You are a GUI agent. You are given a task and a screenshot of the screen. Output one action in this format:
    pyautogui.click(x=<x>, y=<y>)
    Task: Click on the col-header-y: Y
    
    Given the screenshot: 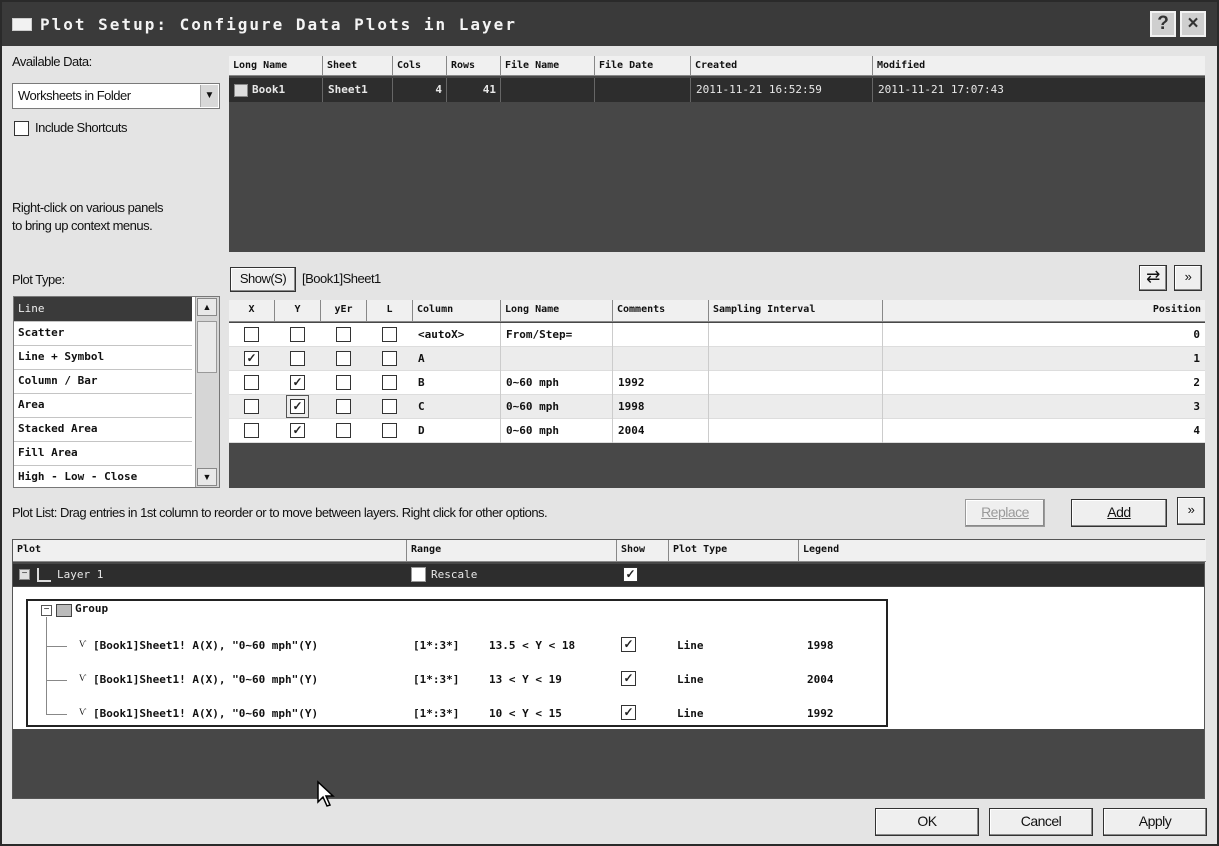 What is the action you would take?
    pyautogui.click(x=298, y=311)
    